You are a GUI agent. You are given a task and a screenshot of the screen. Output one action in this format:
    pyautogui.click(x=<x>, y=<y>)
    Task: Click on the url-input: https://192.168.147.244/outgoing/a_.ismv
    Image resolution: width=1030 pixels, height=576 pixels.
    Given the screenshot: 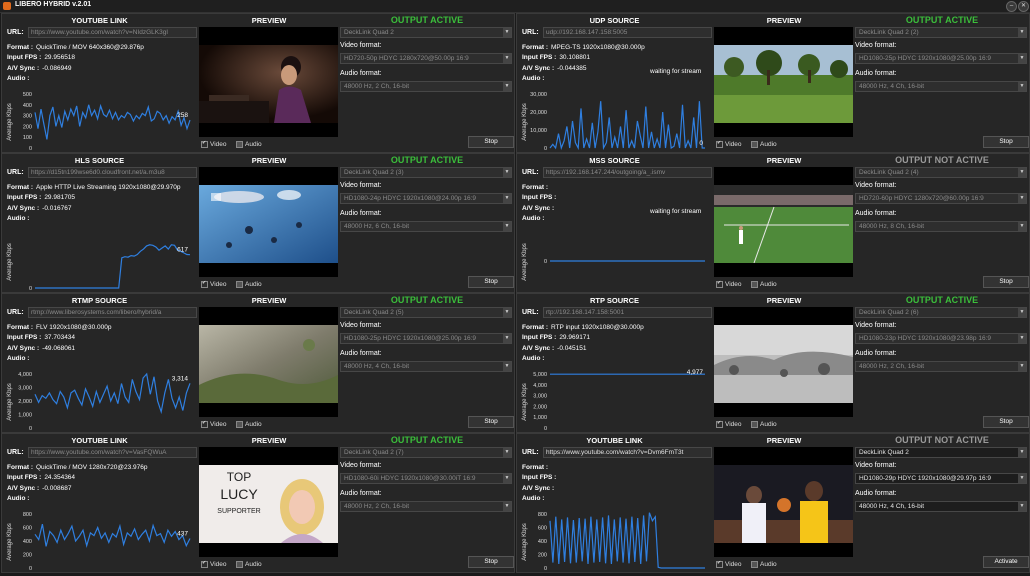 What is the action you would take?
    pyautogui.click(x=627, y=172)
    